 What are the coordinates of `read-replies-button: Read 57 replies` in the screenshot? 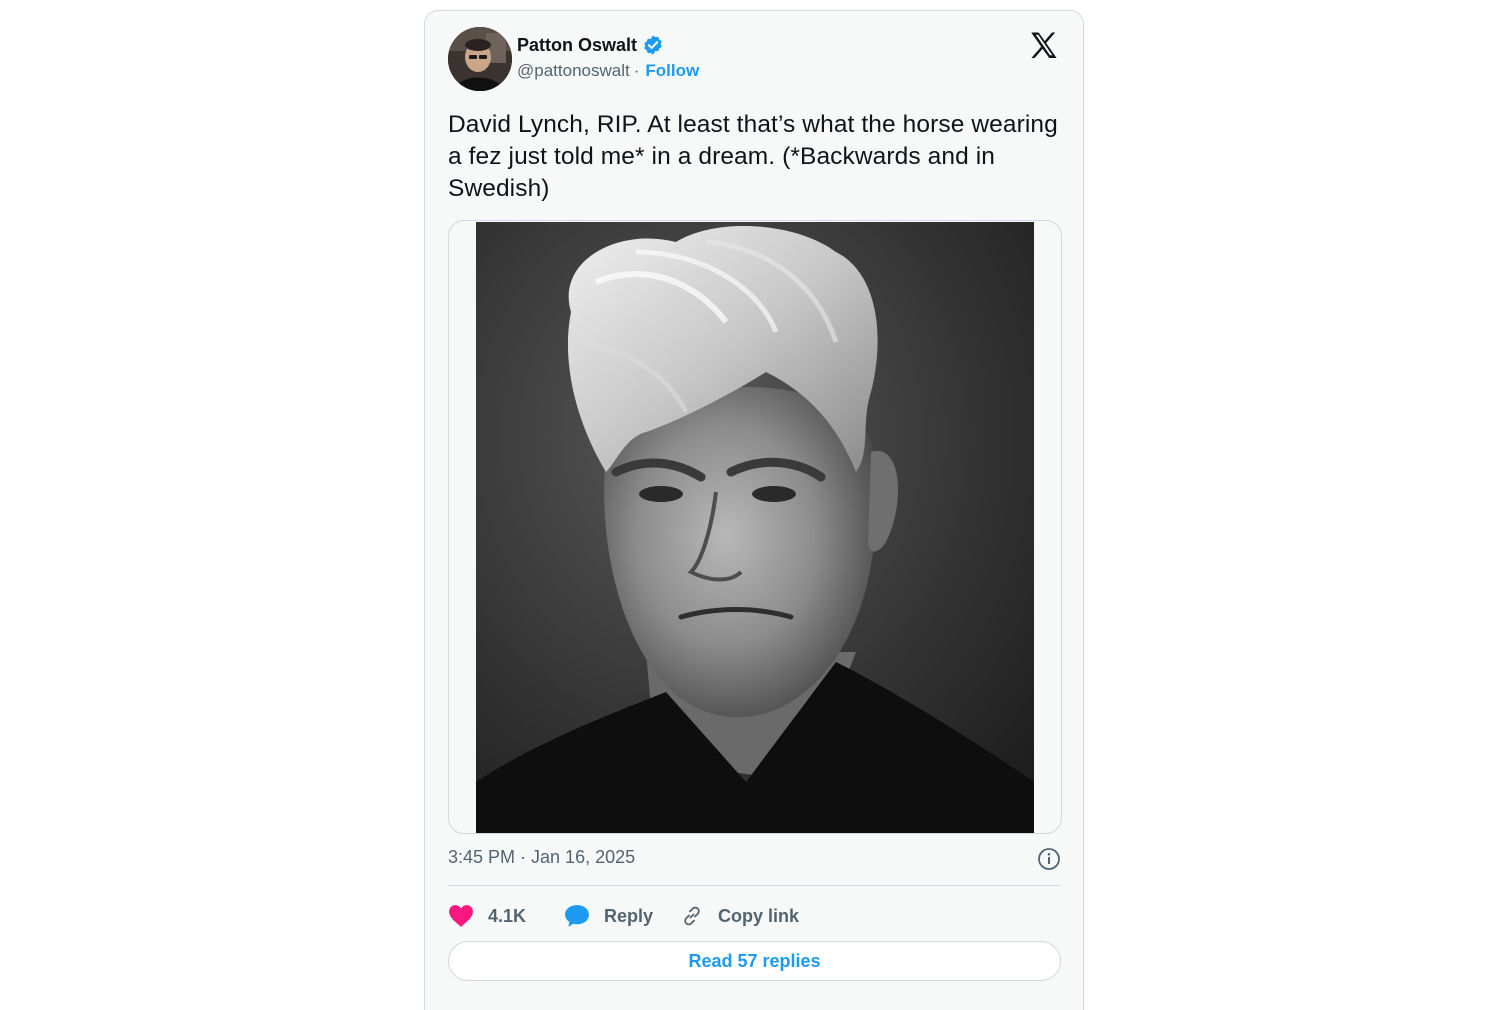 It's located at (754, 961).